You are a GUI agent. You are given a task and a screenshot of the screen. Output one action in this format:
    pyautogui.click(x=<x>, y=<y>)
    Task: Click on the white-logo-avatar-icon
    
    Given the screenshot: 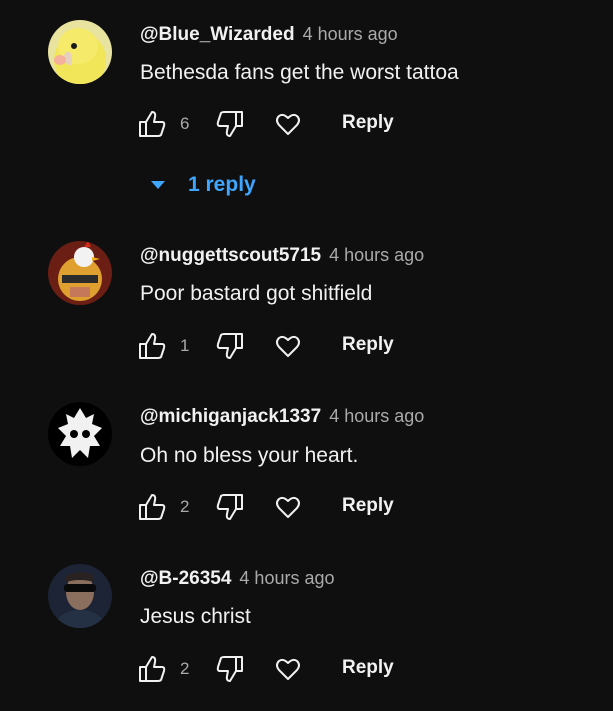 What is the action you would take?
    pyautogui.click(x=80, y=434)
    